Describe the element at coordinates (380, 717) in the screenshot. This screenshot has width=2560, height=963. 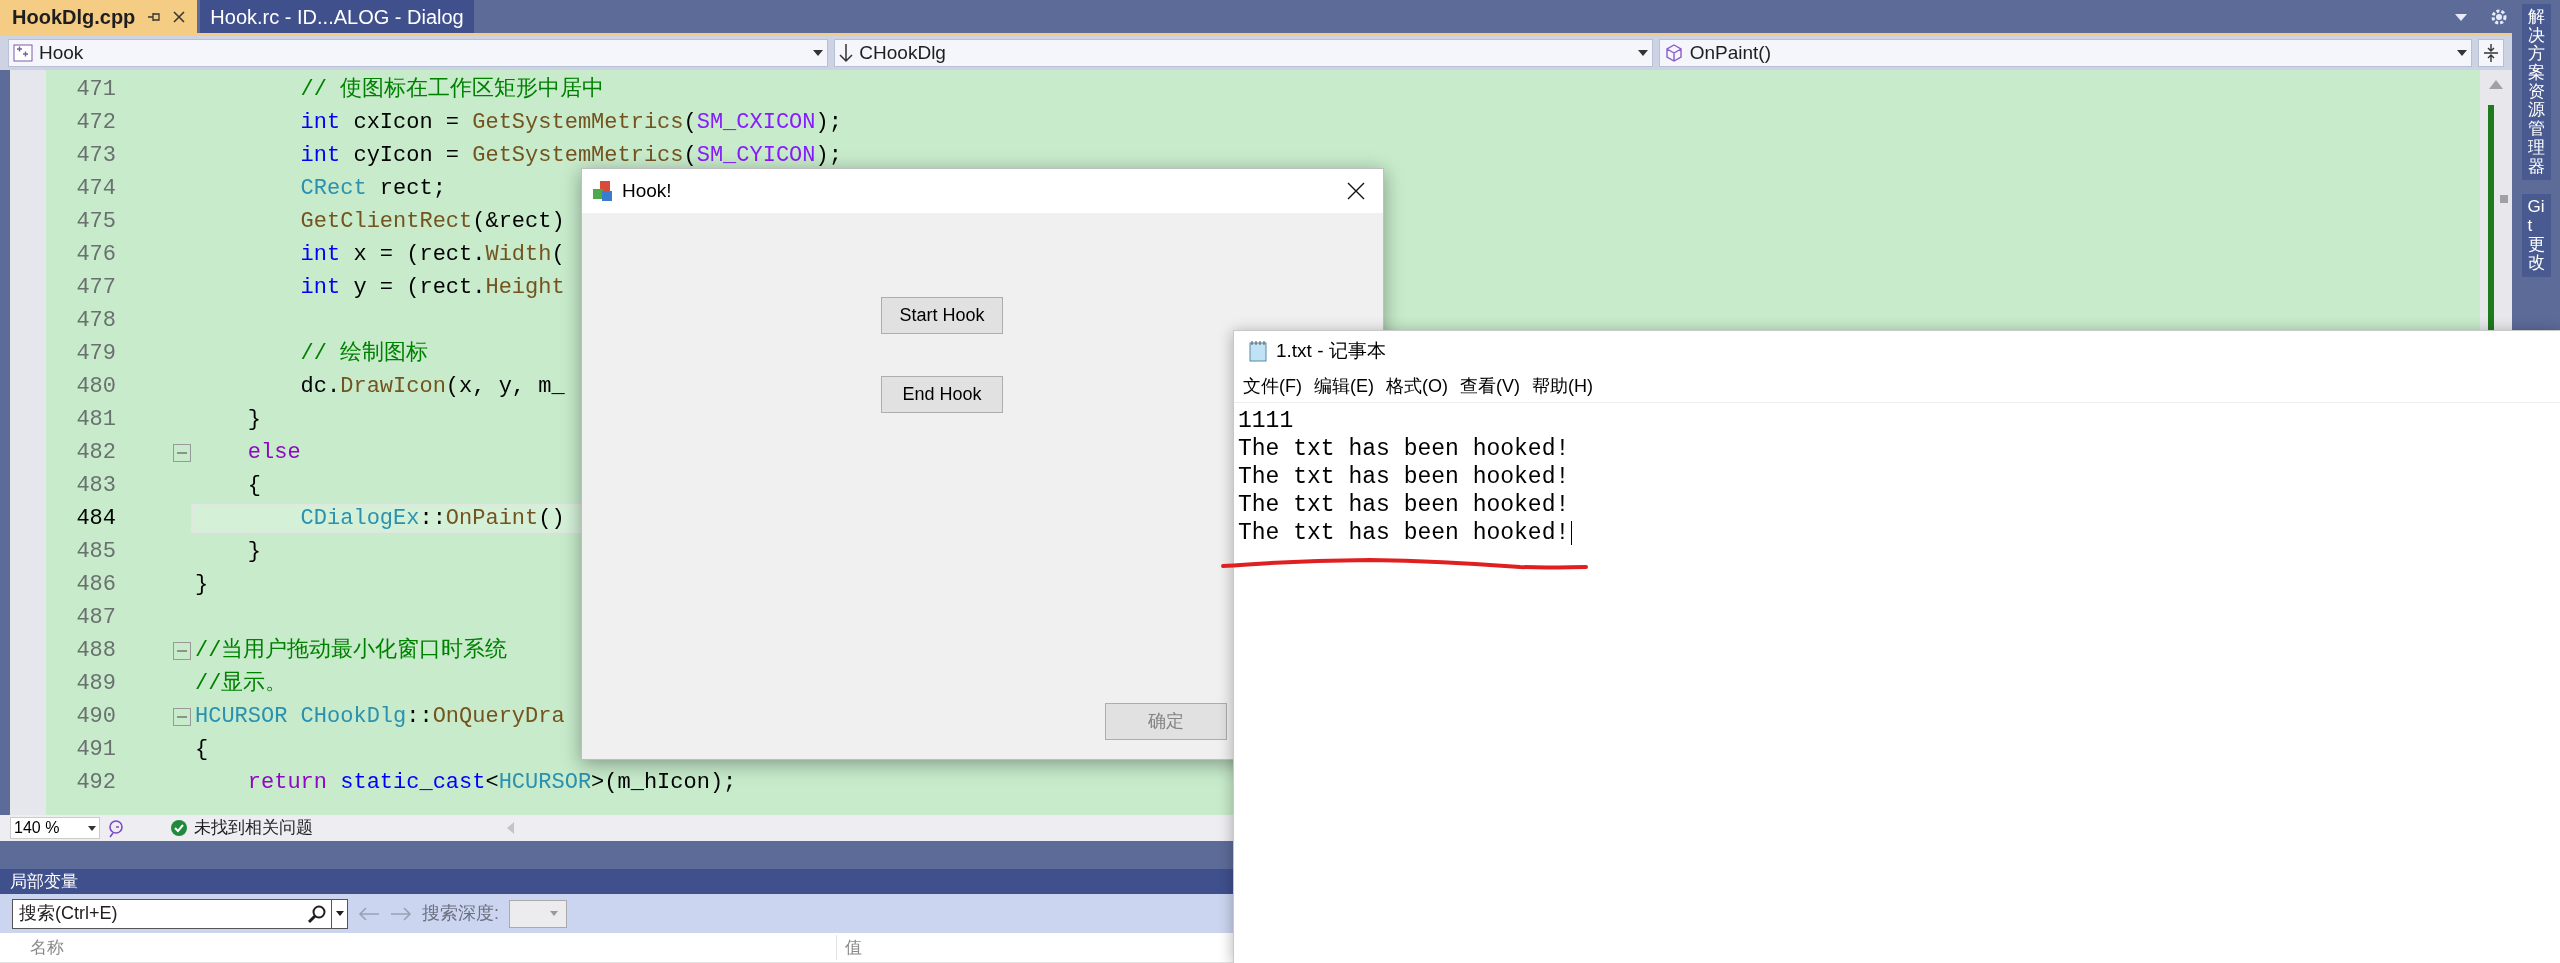
I see `code-line: HCURSOR CHookDlg::OnQueryDra` at that location.